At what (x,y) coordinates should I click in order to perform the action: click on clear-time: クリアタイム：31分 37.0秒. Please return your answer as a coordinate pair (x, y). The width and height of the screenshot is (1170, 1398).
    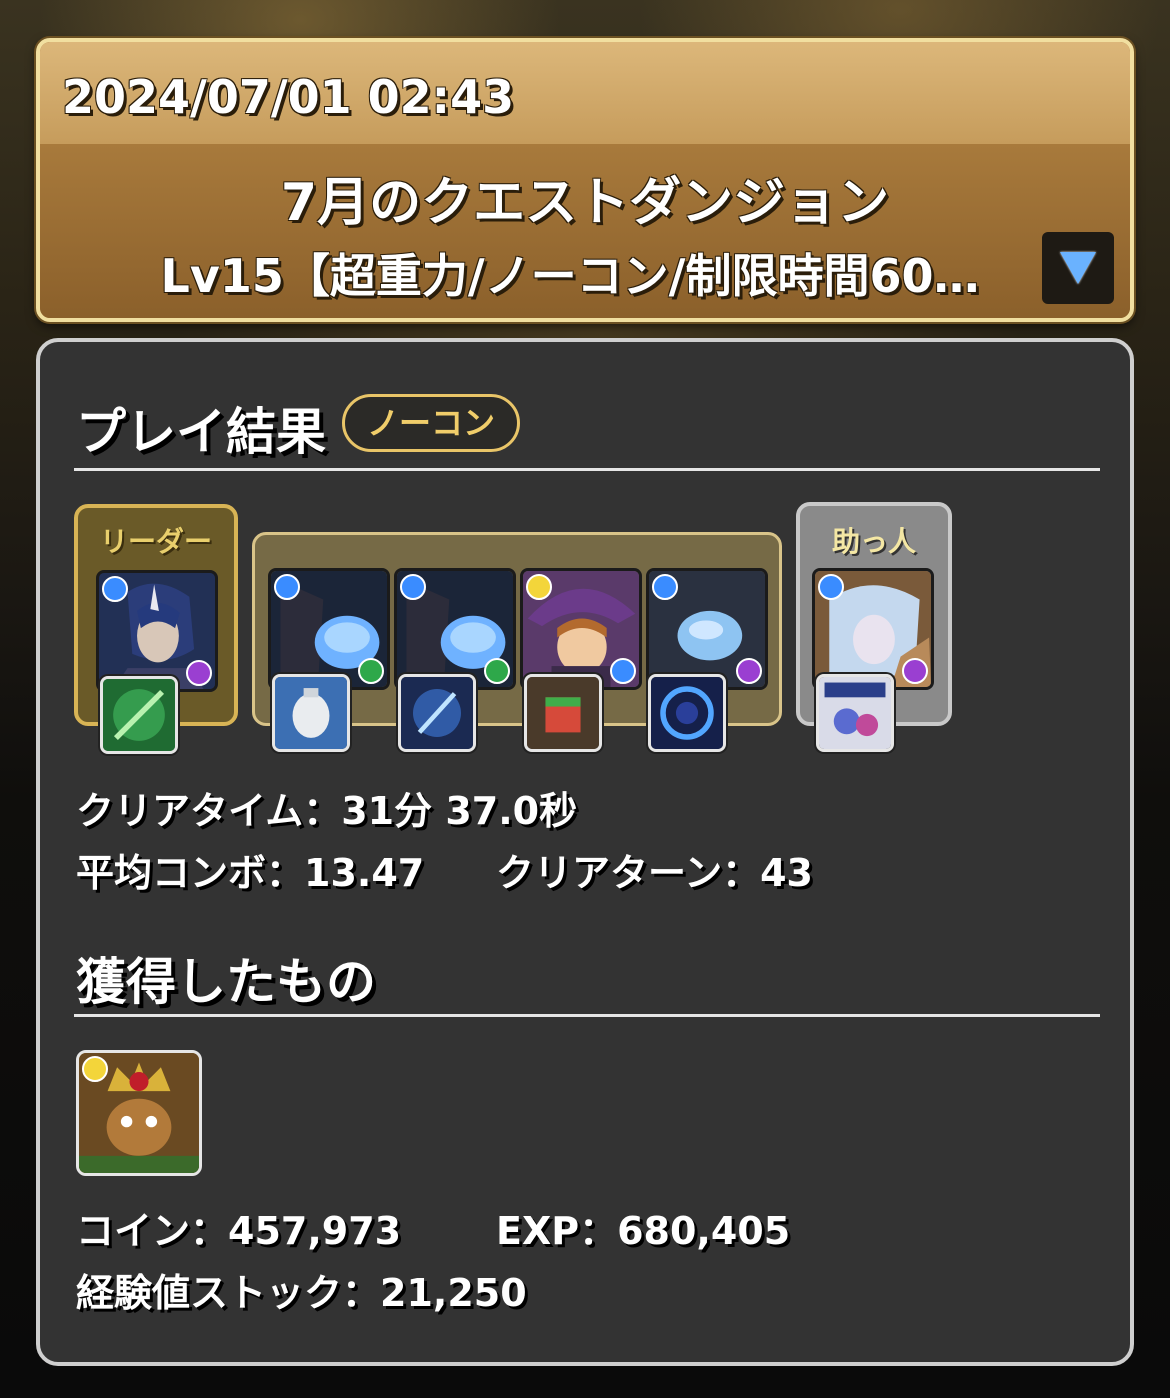
    Looking at the image, I should click on (327, 811).